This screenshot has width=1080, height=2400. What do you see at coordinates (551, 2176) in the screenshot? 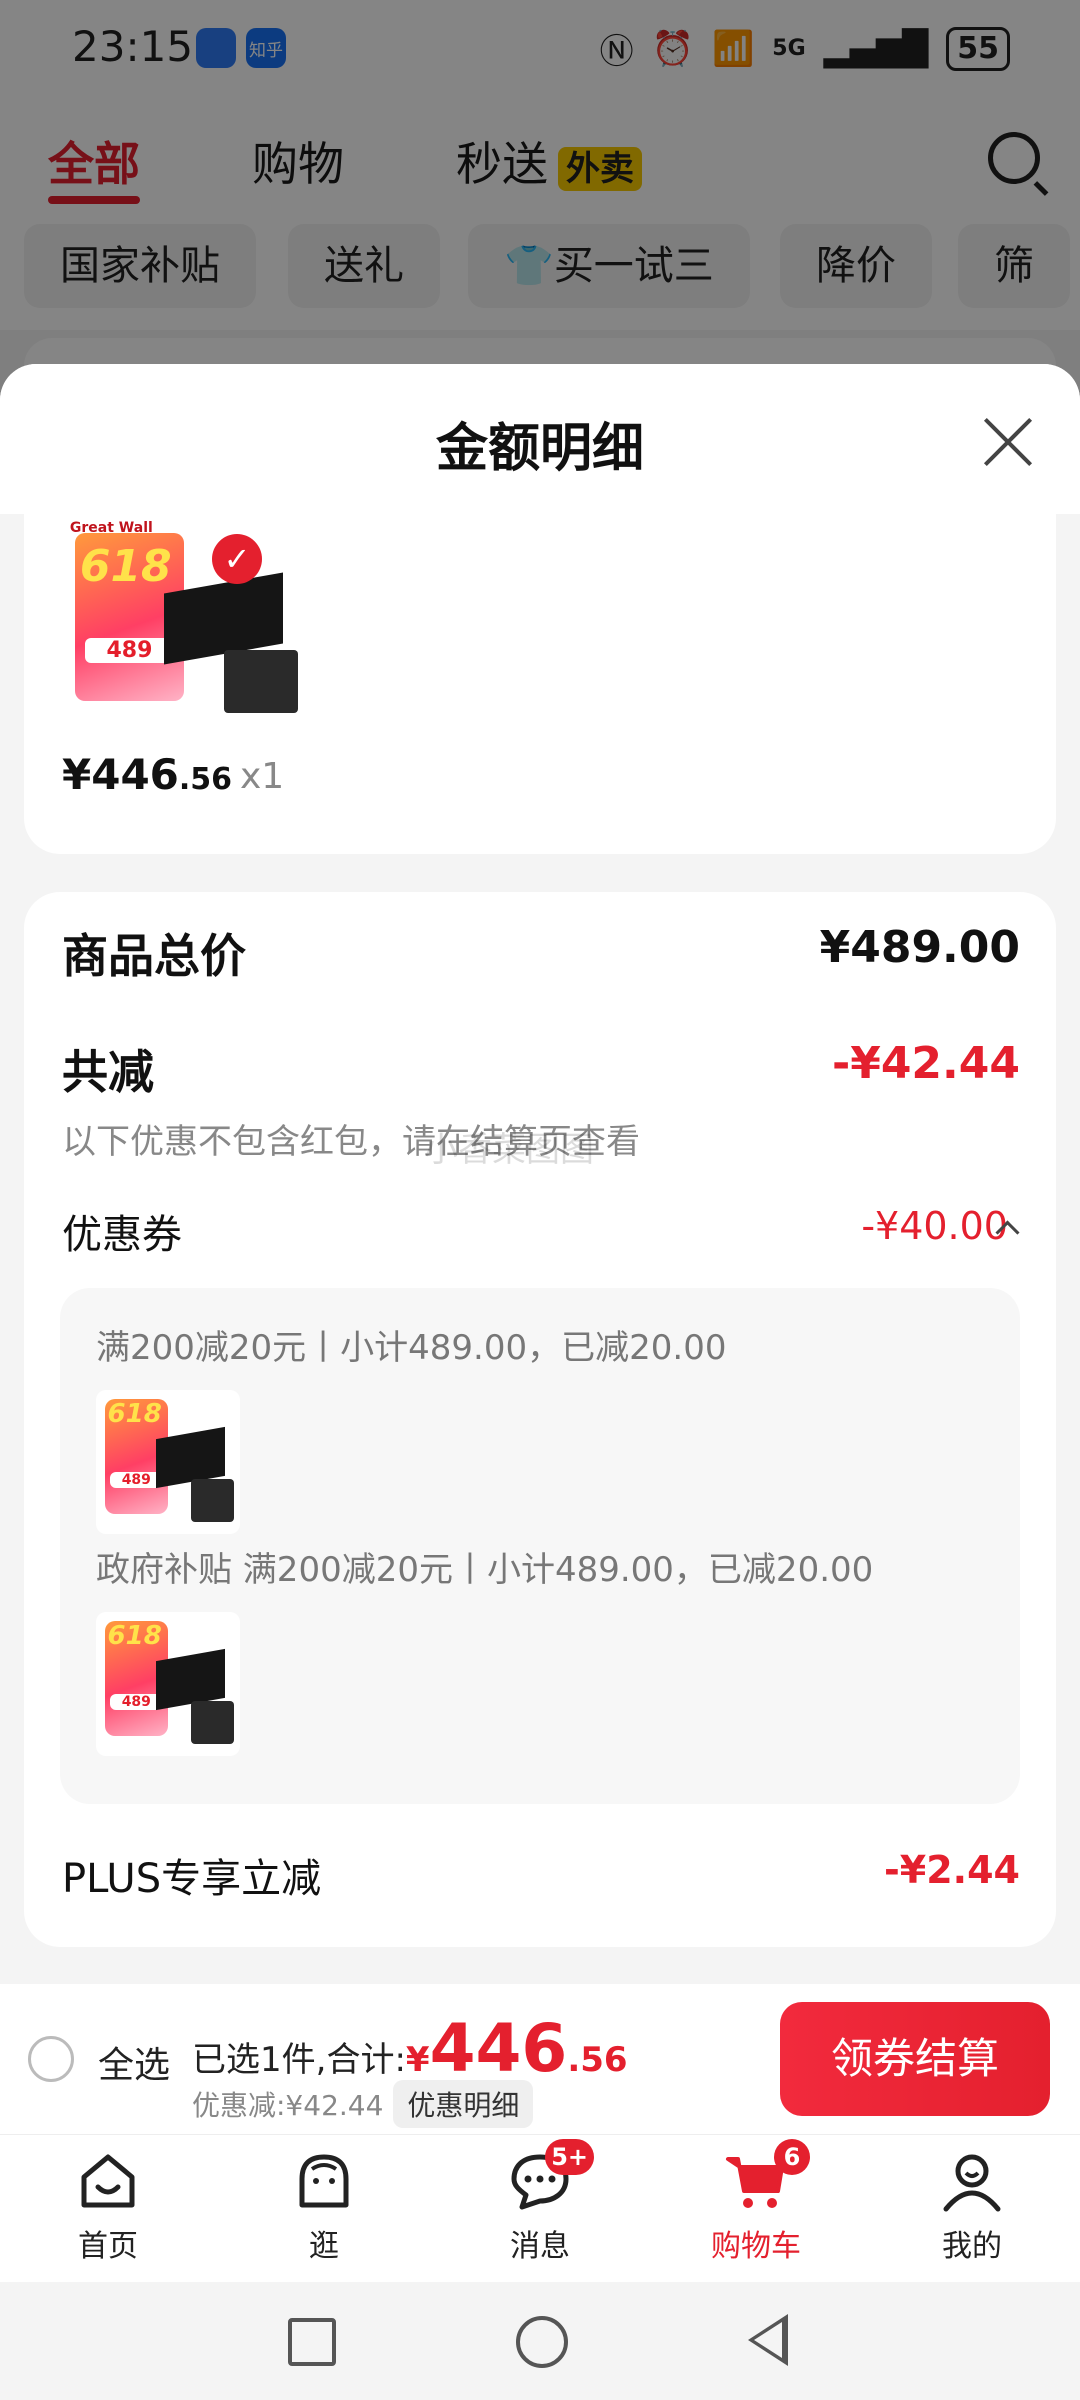
I see `chat-icon: 5+` at bounding box center [551, 2176].